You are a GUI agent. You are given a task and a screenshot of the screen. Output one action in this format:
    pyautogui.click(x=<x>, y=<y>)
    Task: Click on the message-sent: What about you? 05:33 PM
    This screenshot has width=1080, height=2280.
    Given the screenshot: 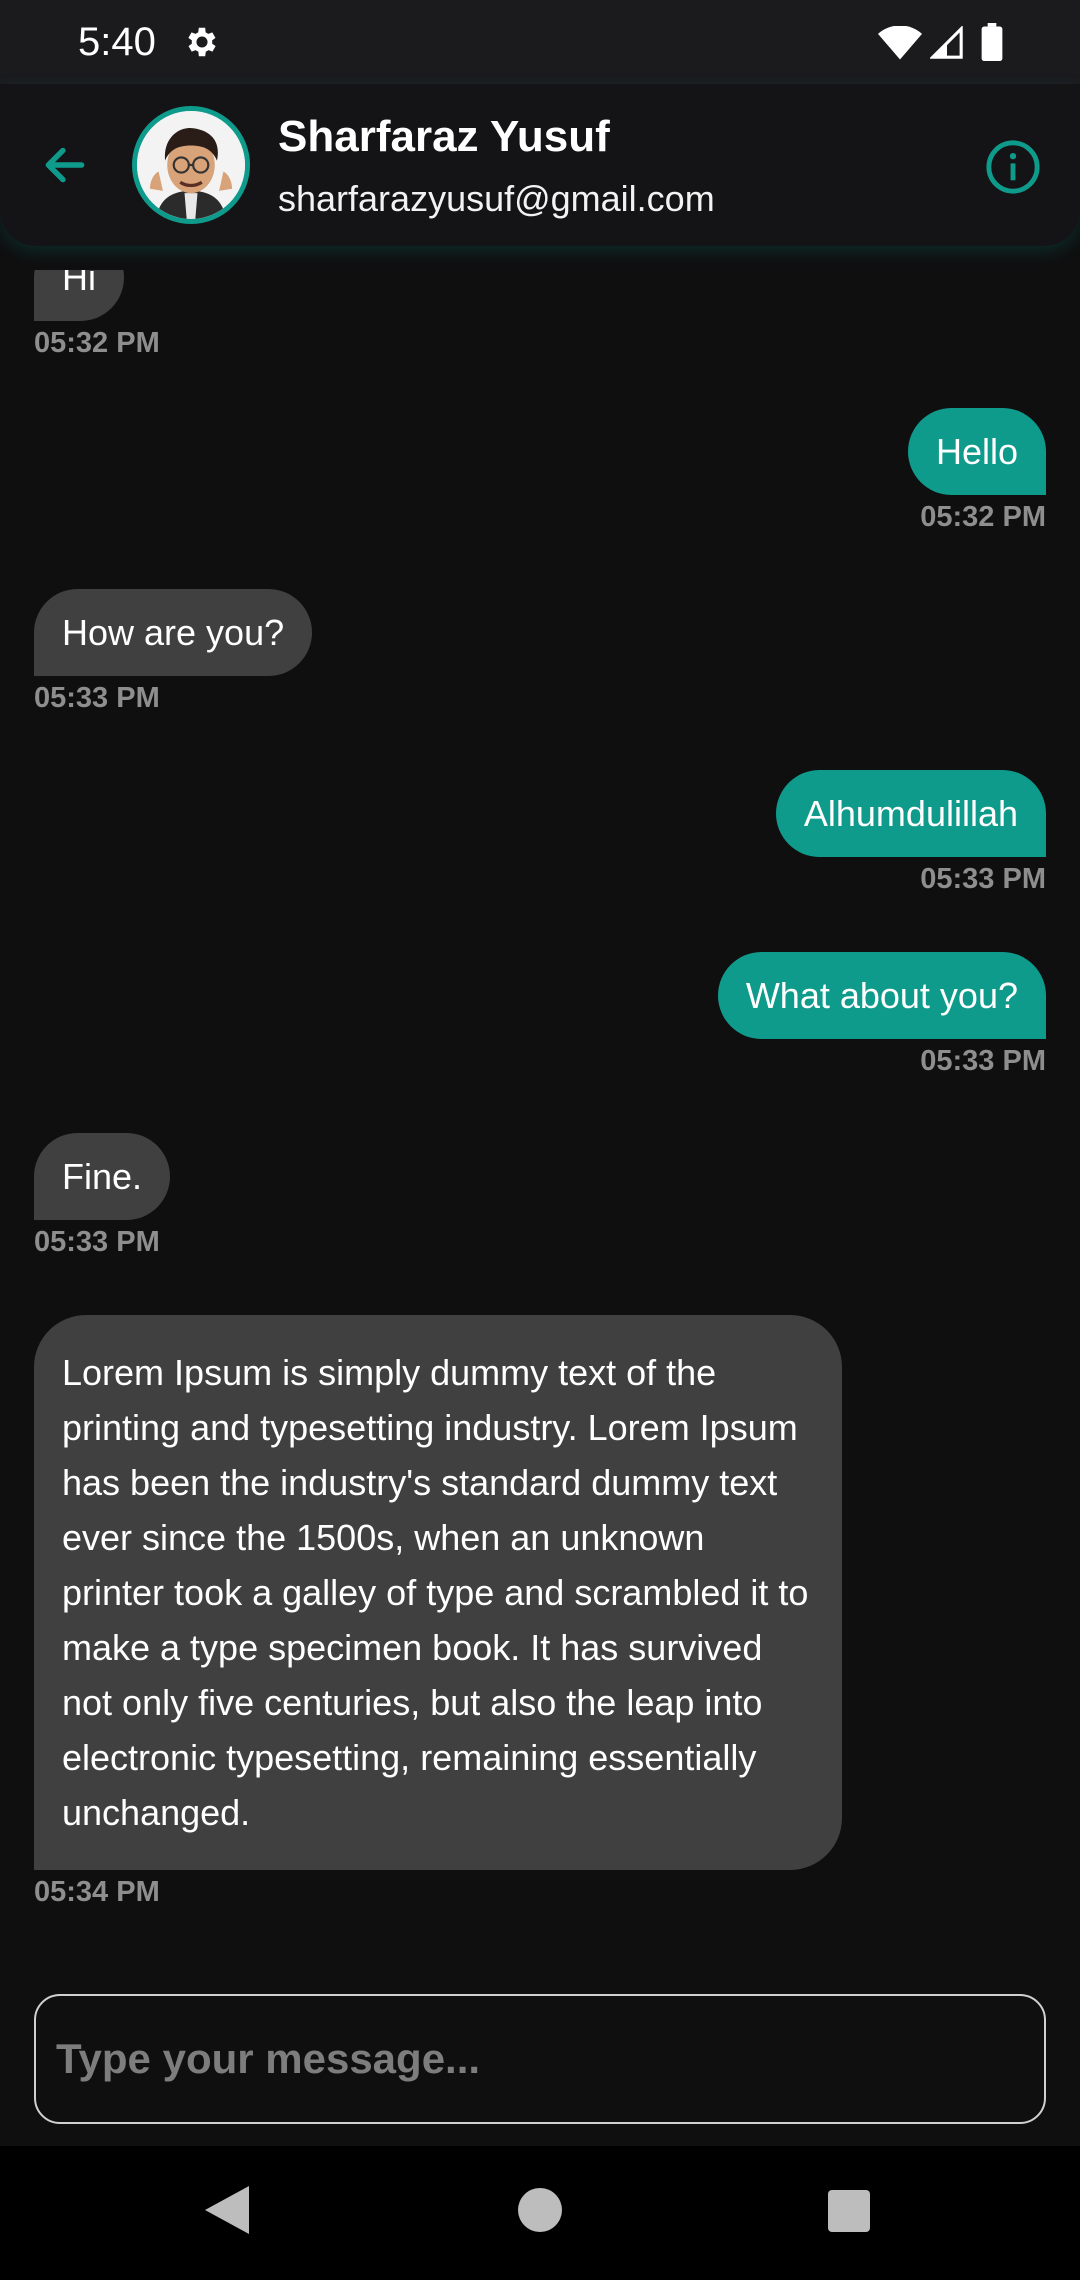 What is the action you would take?
    pyautogui.click(x=881, y=1015)
    